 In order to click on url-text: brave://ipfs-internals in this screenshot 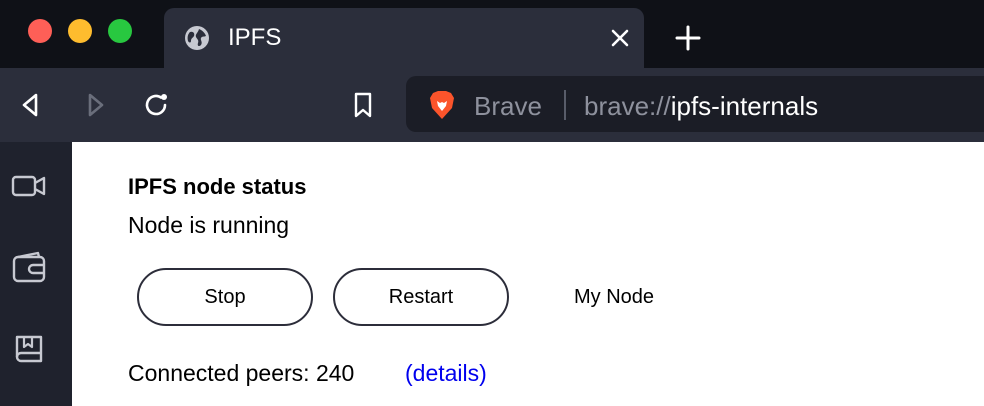, I will do `click(701, 106)`.